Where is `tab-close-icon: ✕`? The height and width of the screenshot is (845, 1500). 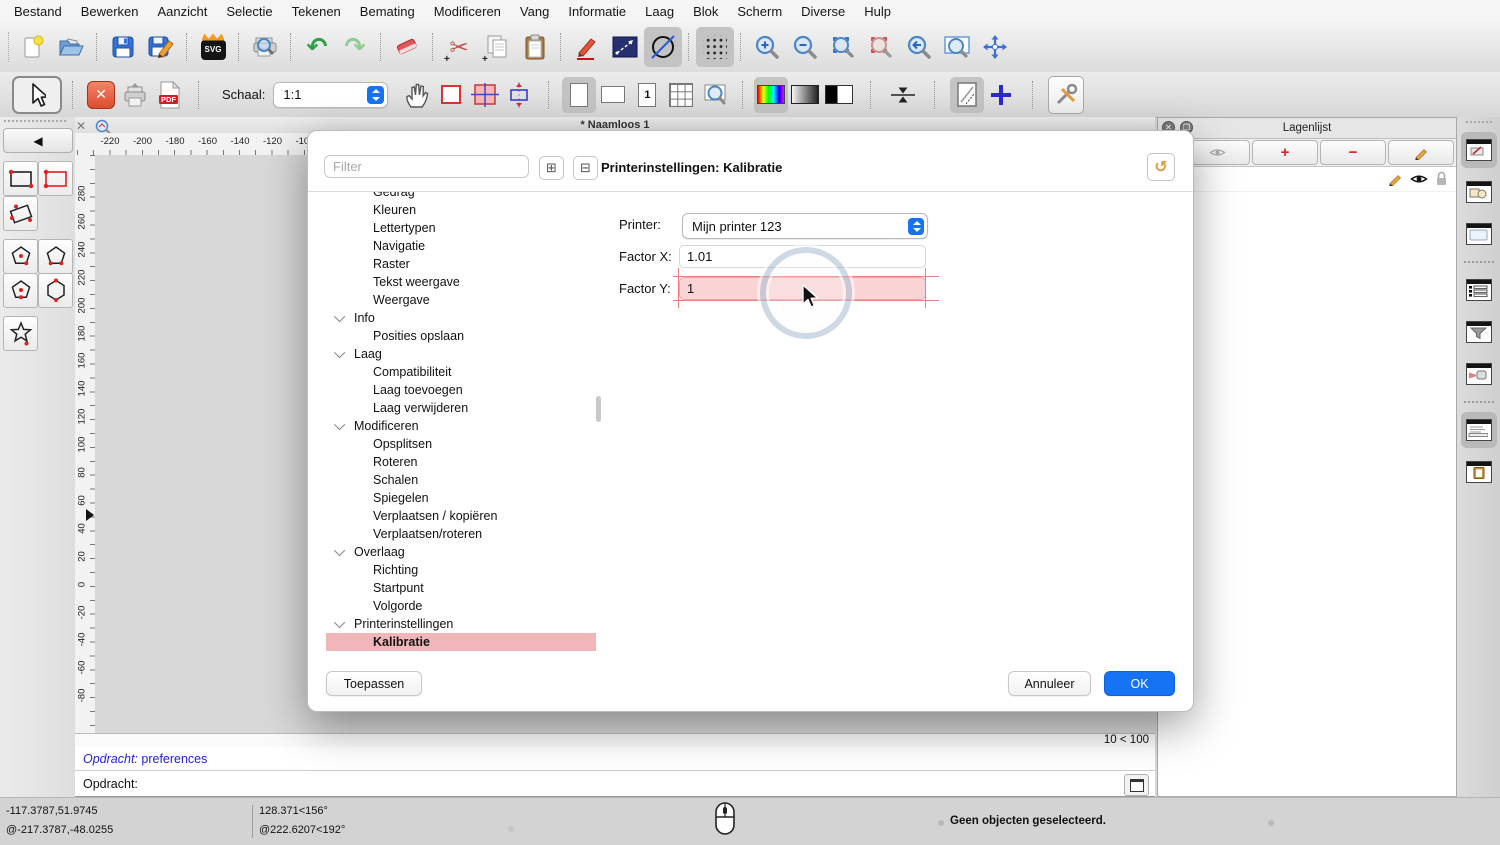
tab-close-icon: ✕ is located at coordinates (81, 126).